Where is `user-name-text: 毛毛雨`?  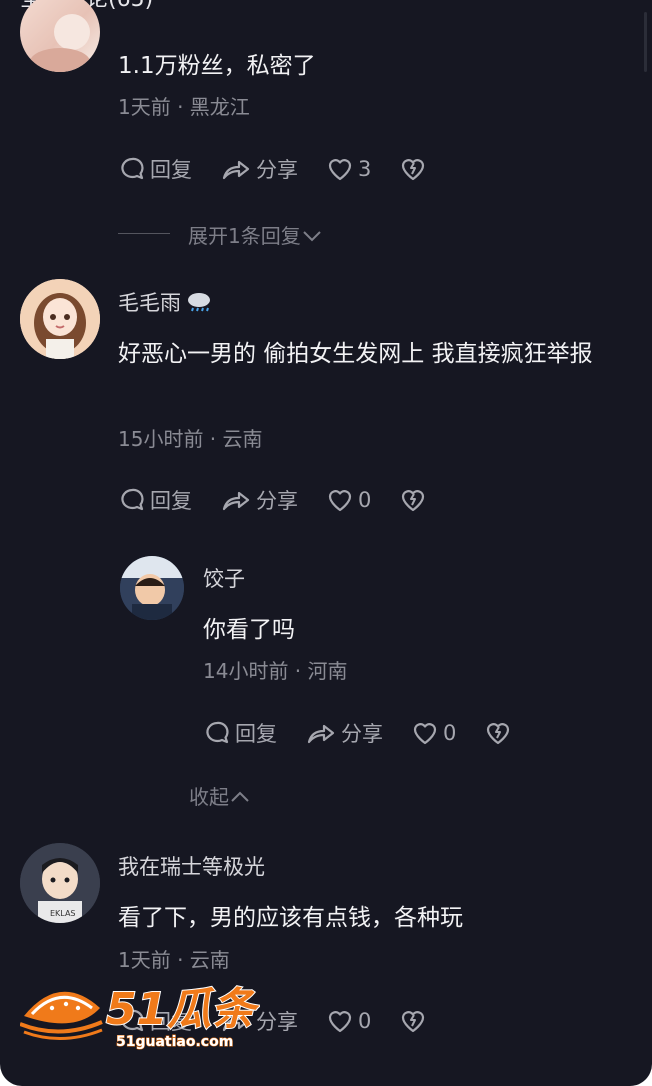
user-name-text: 毛毛雨 is located at coordinates (149, 303).